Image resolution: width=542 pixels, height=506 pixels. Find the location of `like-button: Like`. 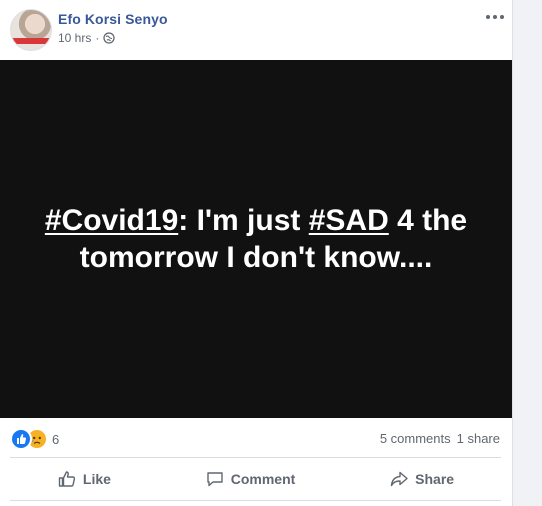

like-button: Like is located at coordinates (84, 479).